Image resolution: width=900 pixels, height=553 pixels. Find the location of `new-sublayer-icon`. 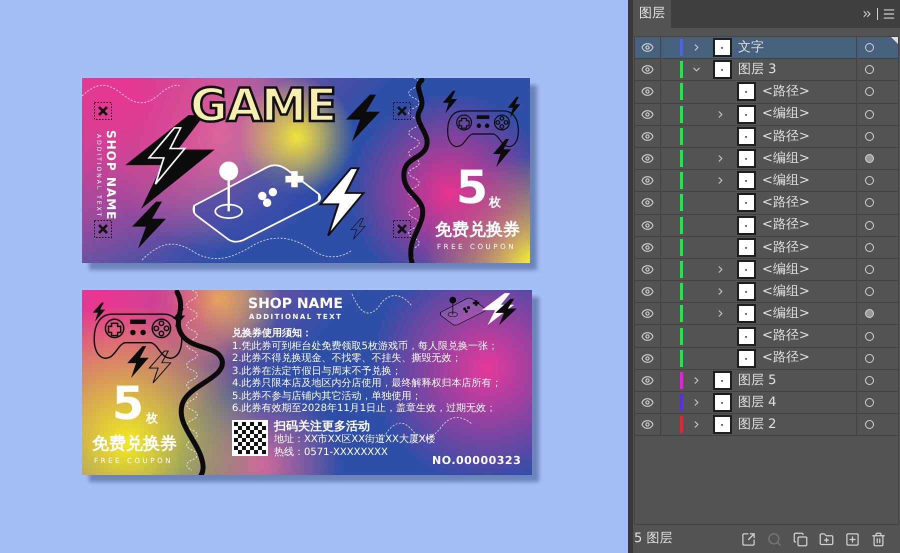

new-sublayer-icon is located at coordinates (826, 539).